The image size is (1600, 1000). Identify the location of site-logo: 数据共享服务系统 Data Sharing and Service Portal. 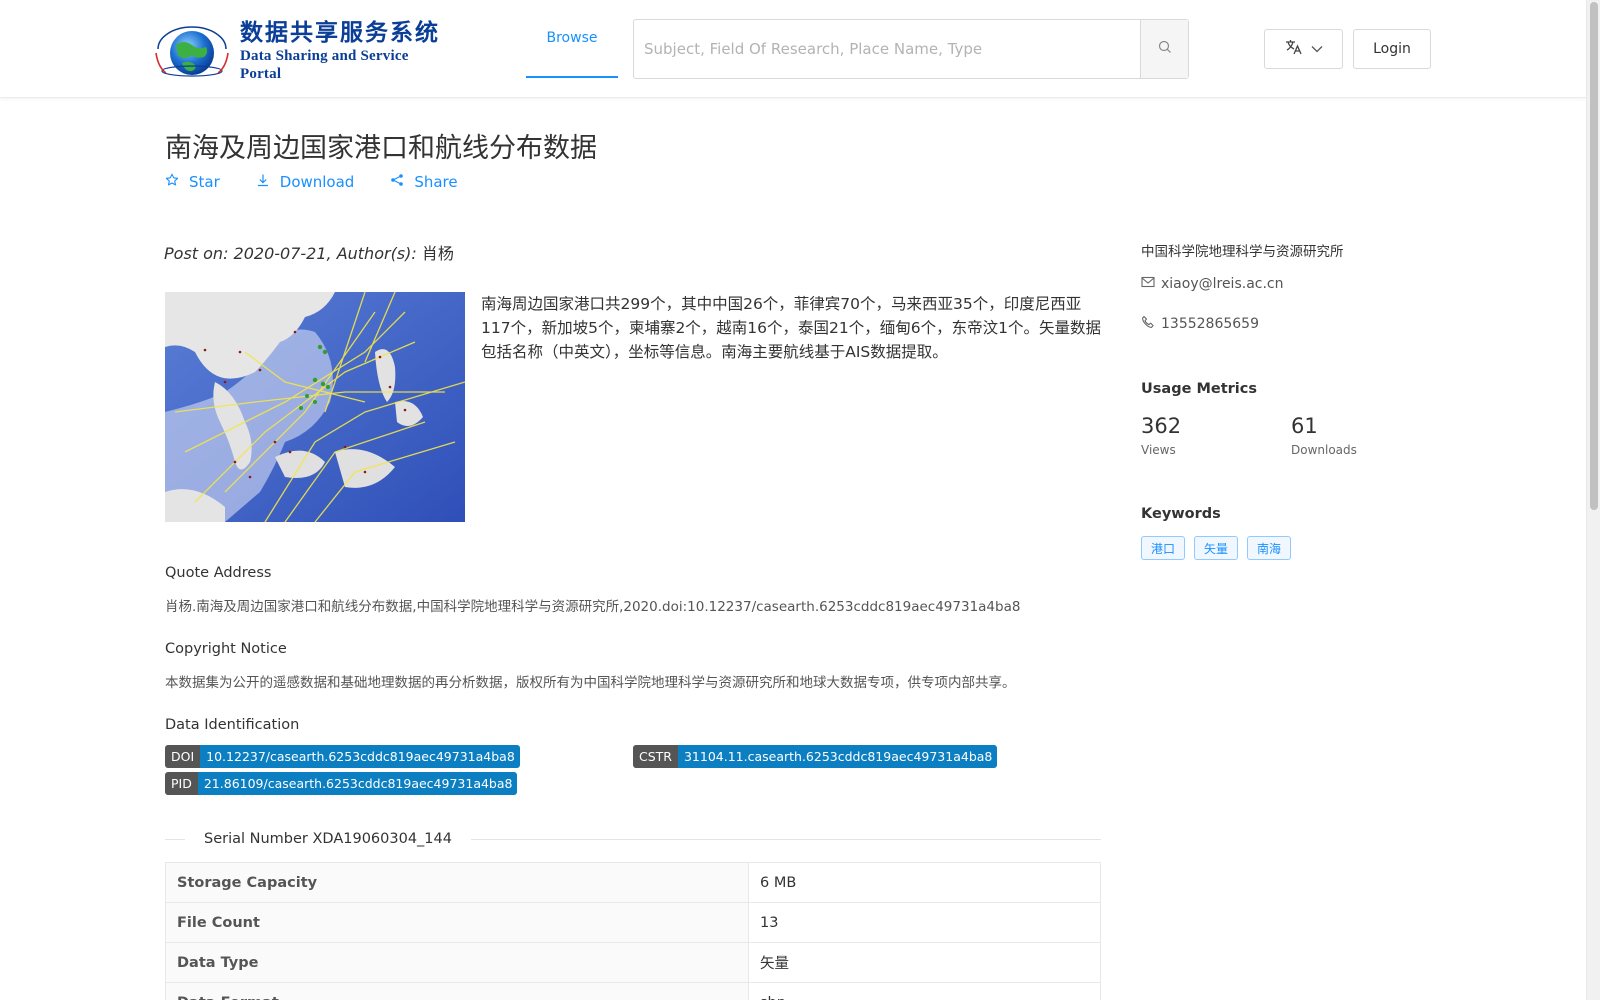
(297, 50).